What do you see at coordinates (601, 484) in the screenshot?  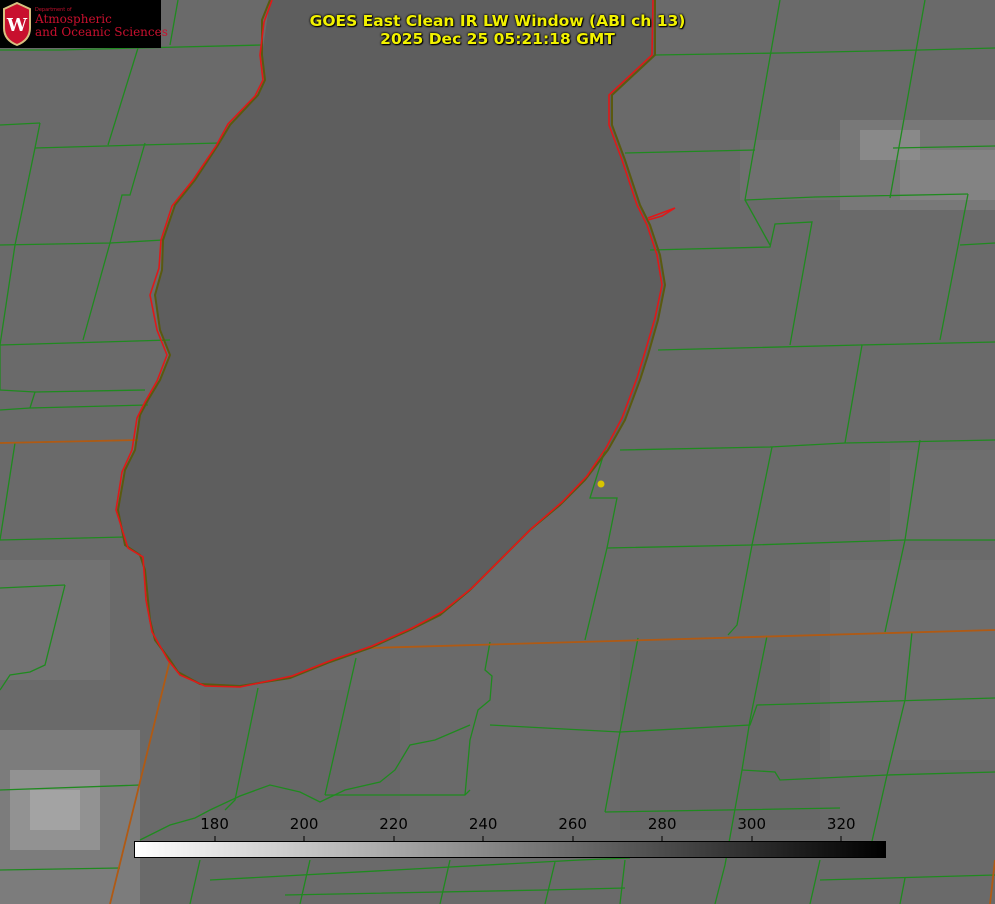 I see `station-dot-icon` at bounding box center [601, 484].